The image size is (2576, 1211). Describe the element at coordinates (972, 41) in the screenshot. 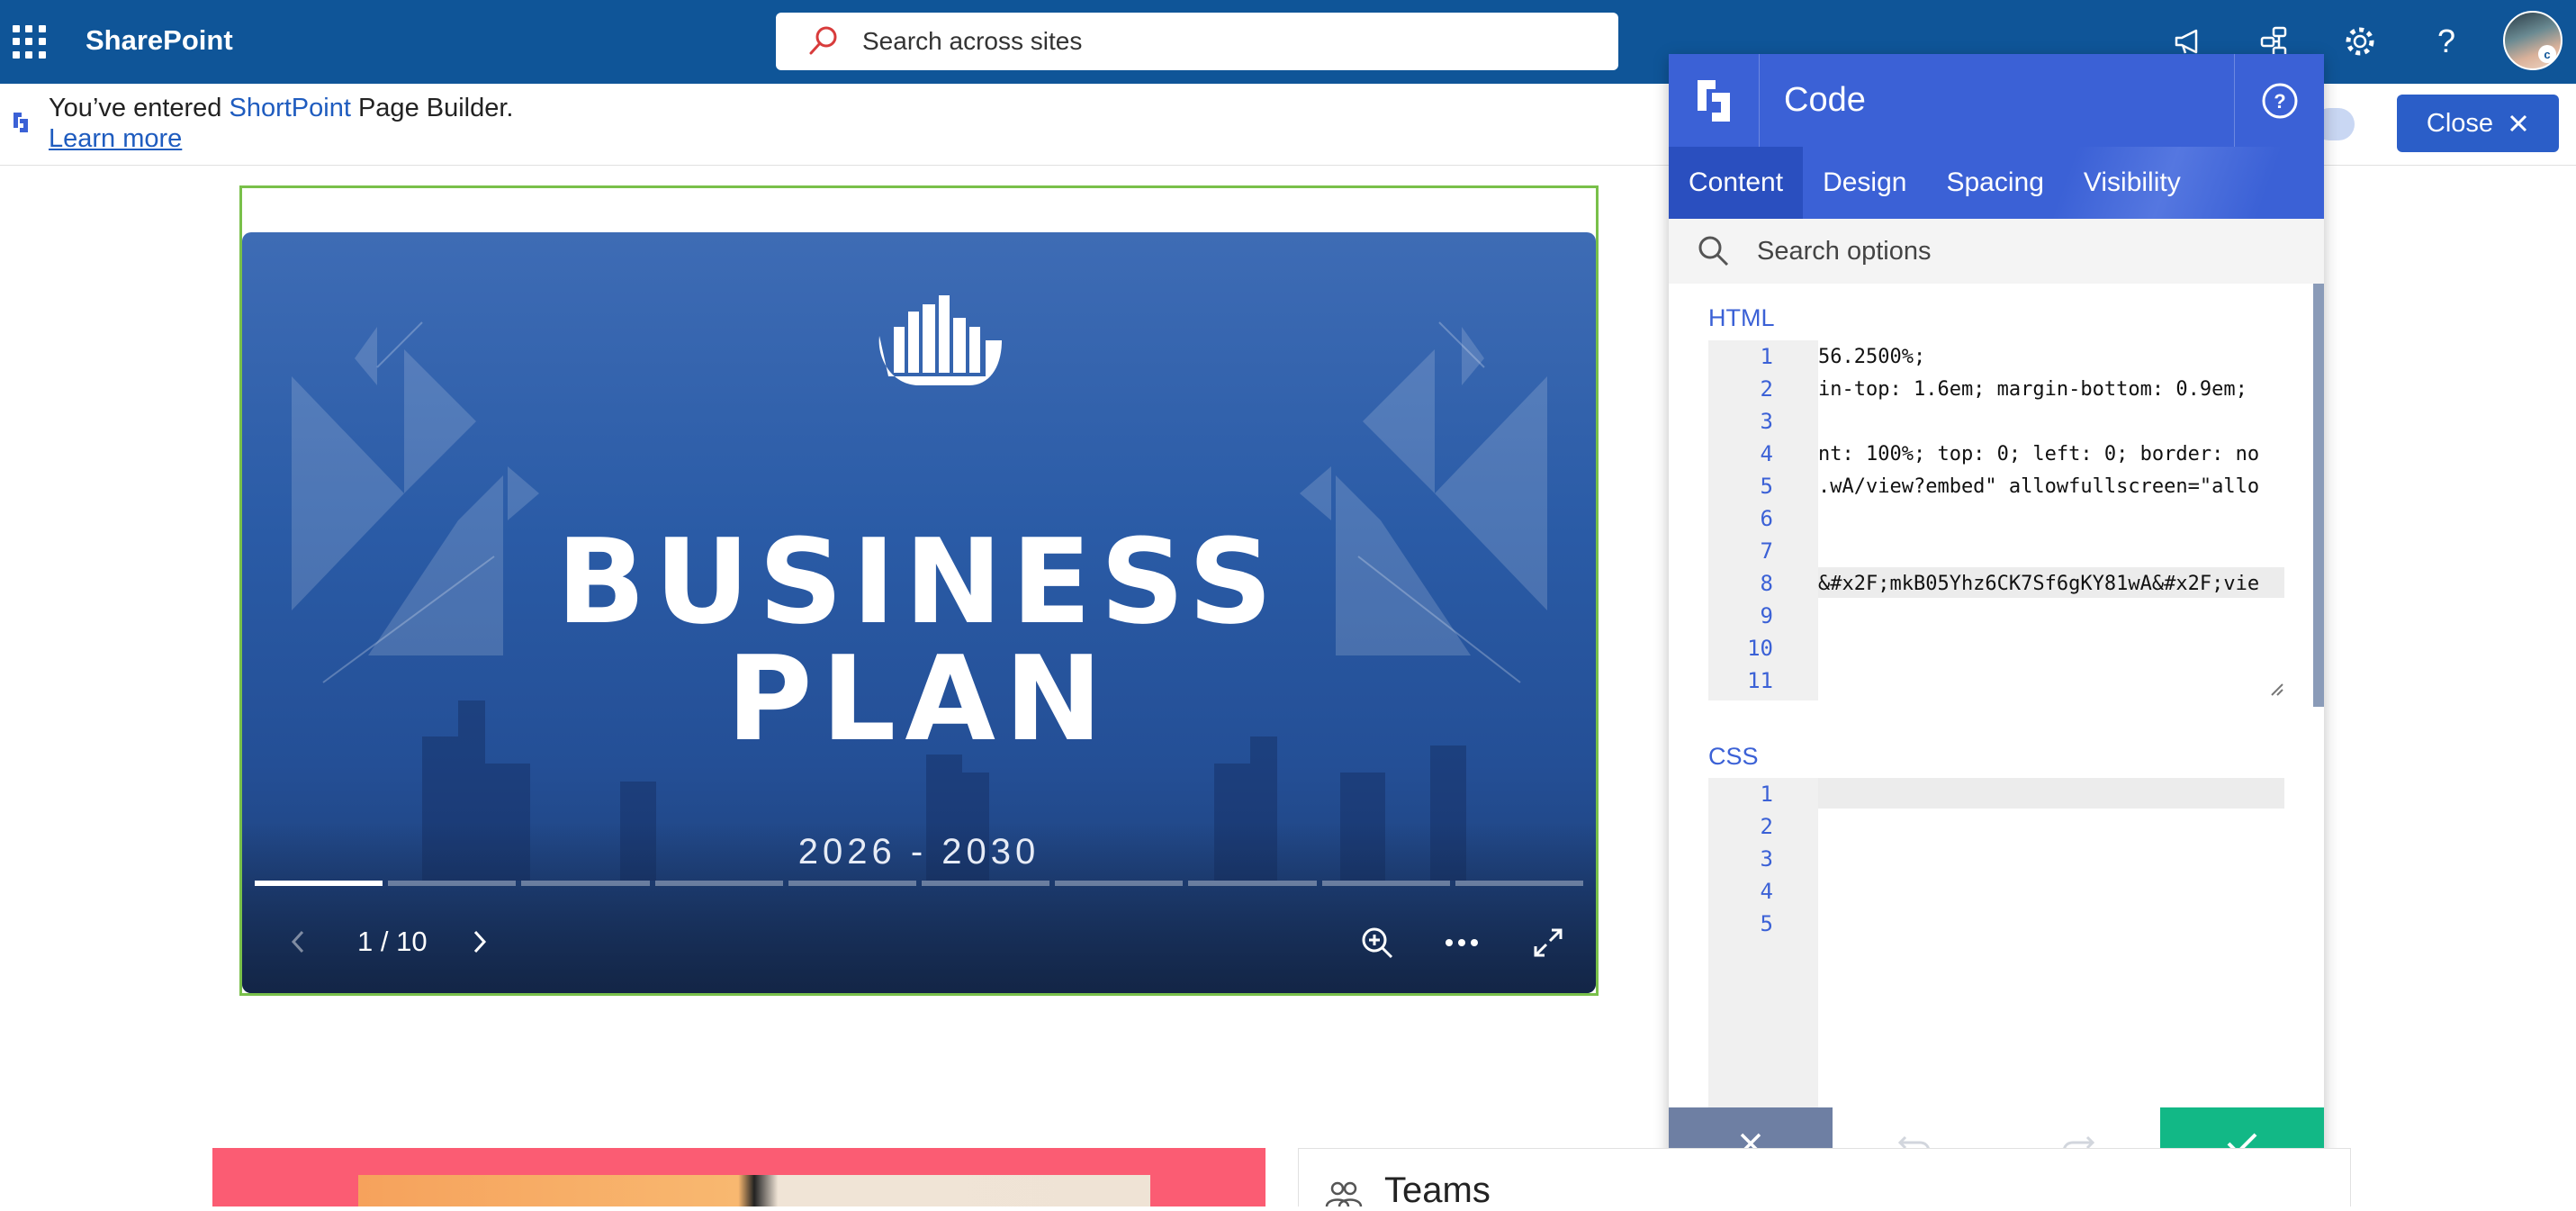

I see `search-placeholder: Search across sites` at that location.